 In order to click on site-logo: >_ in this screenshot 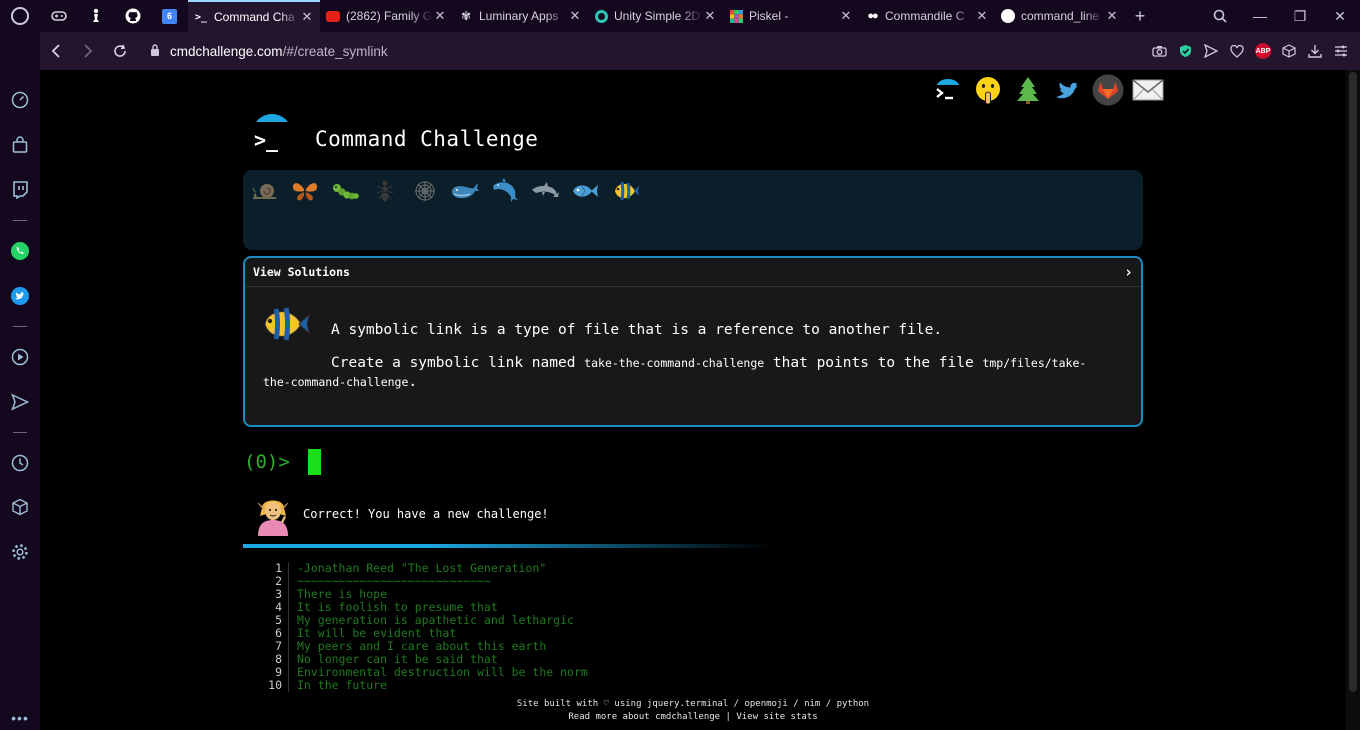, I will do `click(272, 136)`.